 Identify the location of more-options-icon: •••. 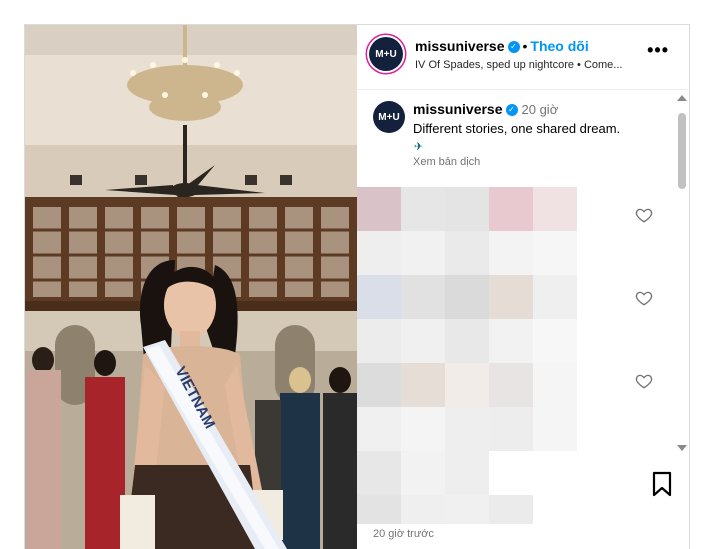
(658, 50).